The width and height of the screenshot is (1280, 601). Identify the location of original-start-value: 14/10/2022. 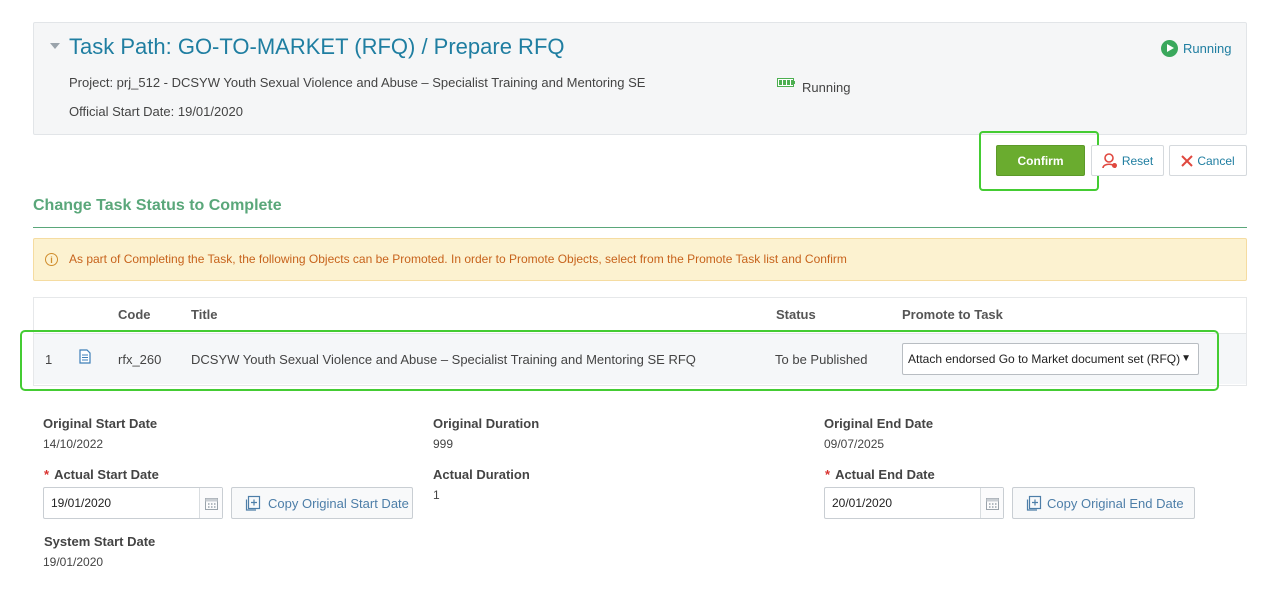
(73, 444).